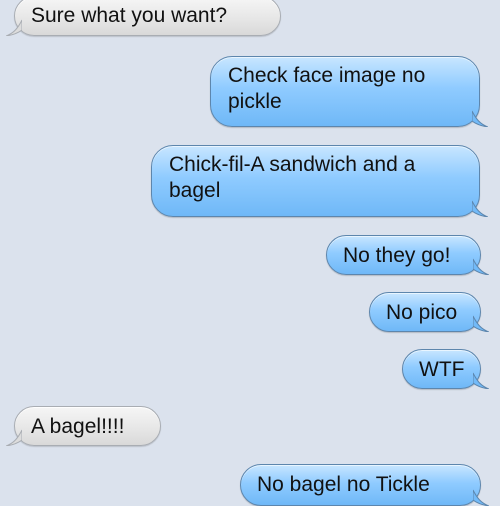 This screenshot has height=506, width=500. I want to click on message-text-line: pickle, so click(255, 101).